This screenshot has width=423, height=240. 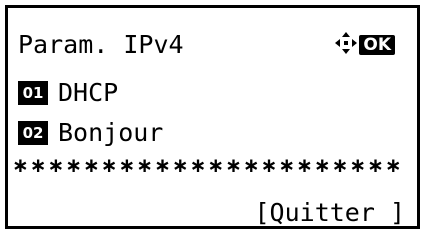 I want to click on quit-softkey: [Quitter ], so click(x=329, y=213).